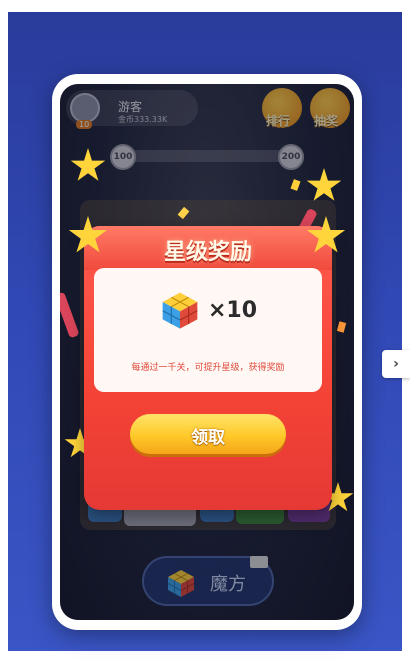 This screenshot has width=410, height=667. Describe the element at coordinates (207, 252) in the screenshot. I see `dialog-title: 星级奖励` at that location.